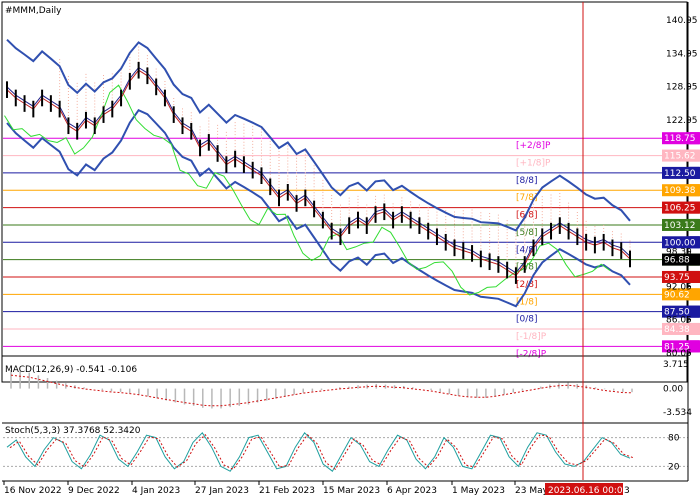 This screenshot has height=500, width=700. What do you see at coordinates (680, 157) in the screenshot?
I see `murrey-level-tag-text: 115.62` at bounding box center [680, 157].